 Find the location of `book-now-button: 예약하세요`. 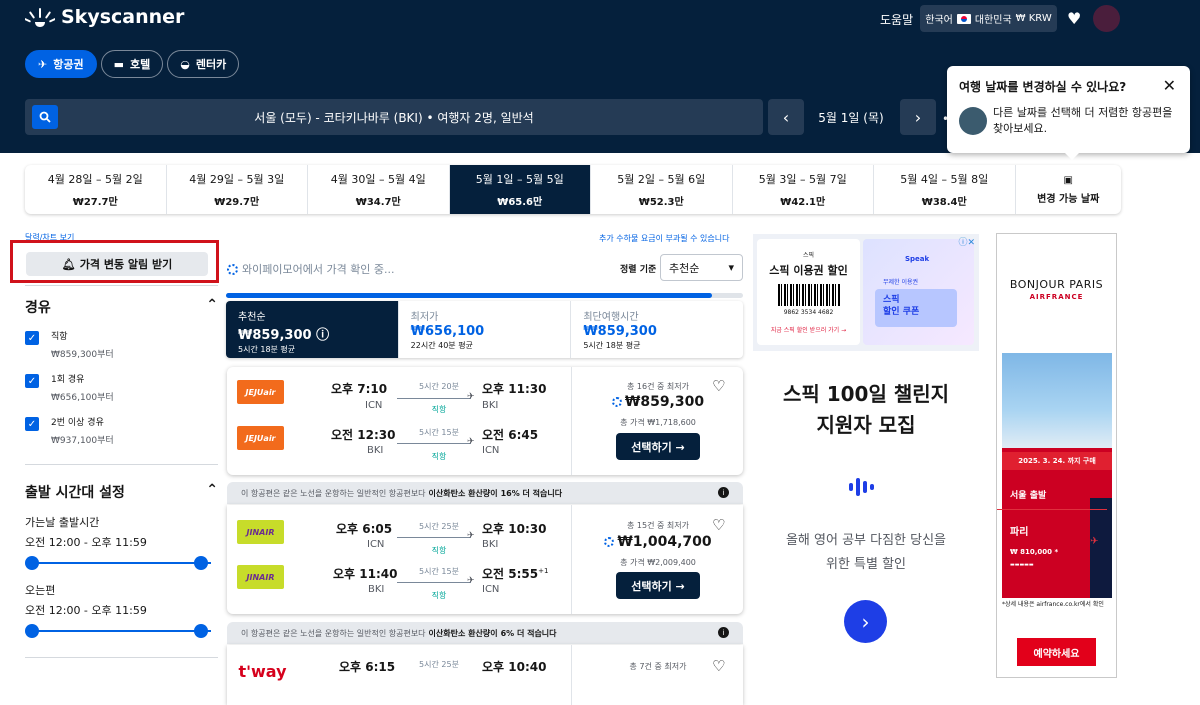

book-now-button: 예약하세요 is located at coordinates (1056, 652).